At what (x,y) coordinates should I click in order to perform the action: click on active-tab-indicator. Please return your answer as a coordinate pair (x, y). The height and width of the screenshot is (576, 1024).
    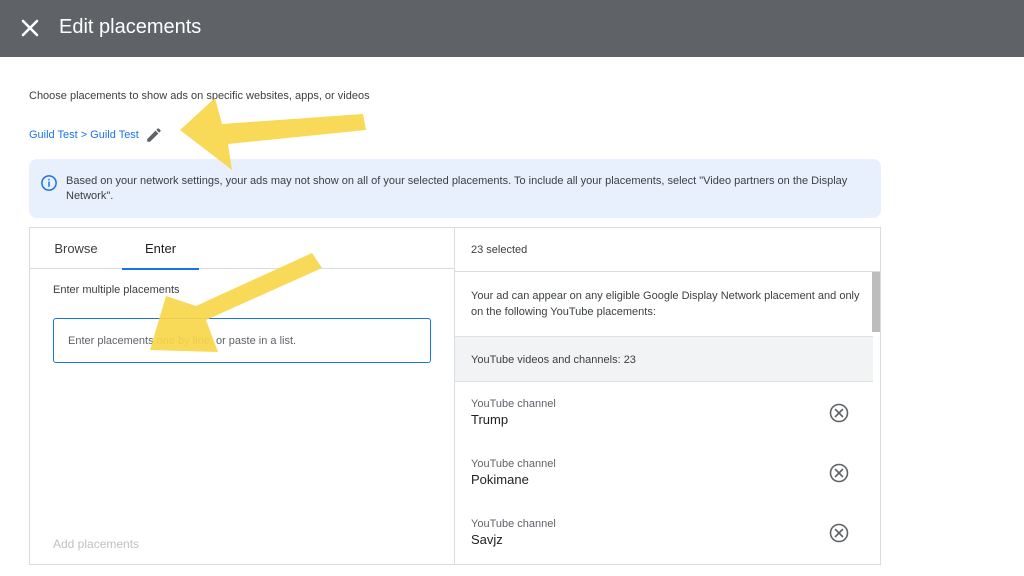
    Looking at the image, I should click on (160, 269).